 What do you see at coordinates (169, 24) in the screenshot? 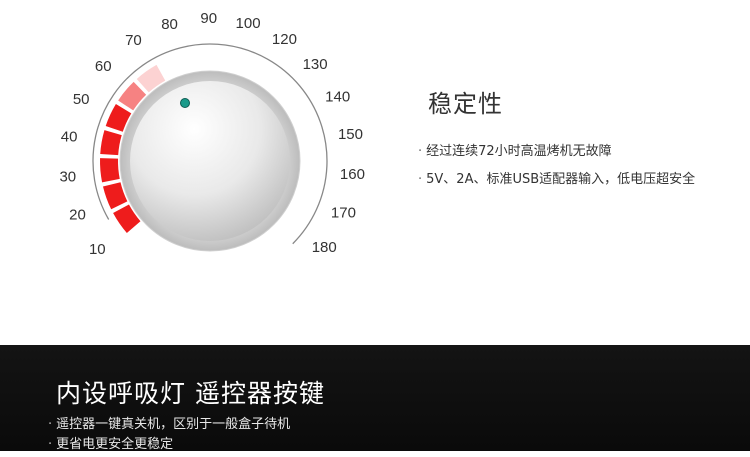
I see `dial-scale-label: 80` at bounding box center [169, 24].